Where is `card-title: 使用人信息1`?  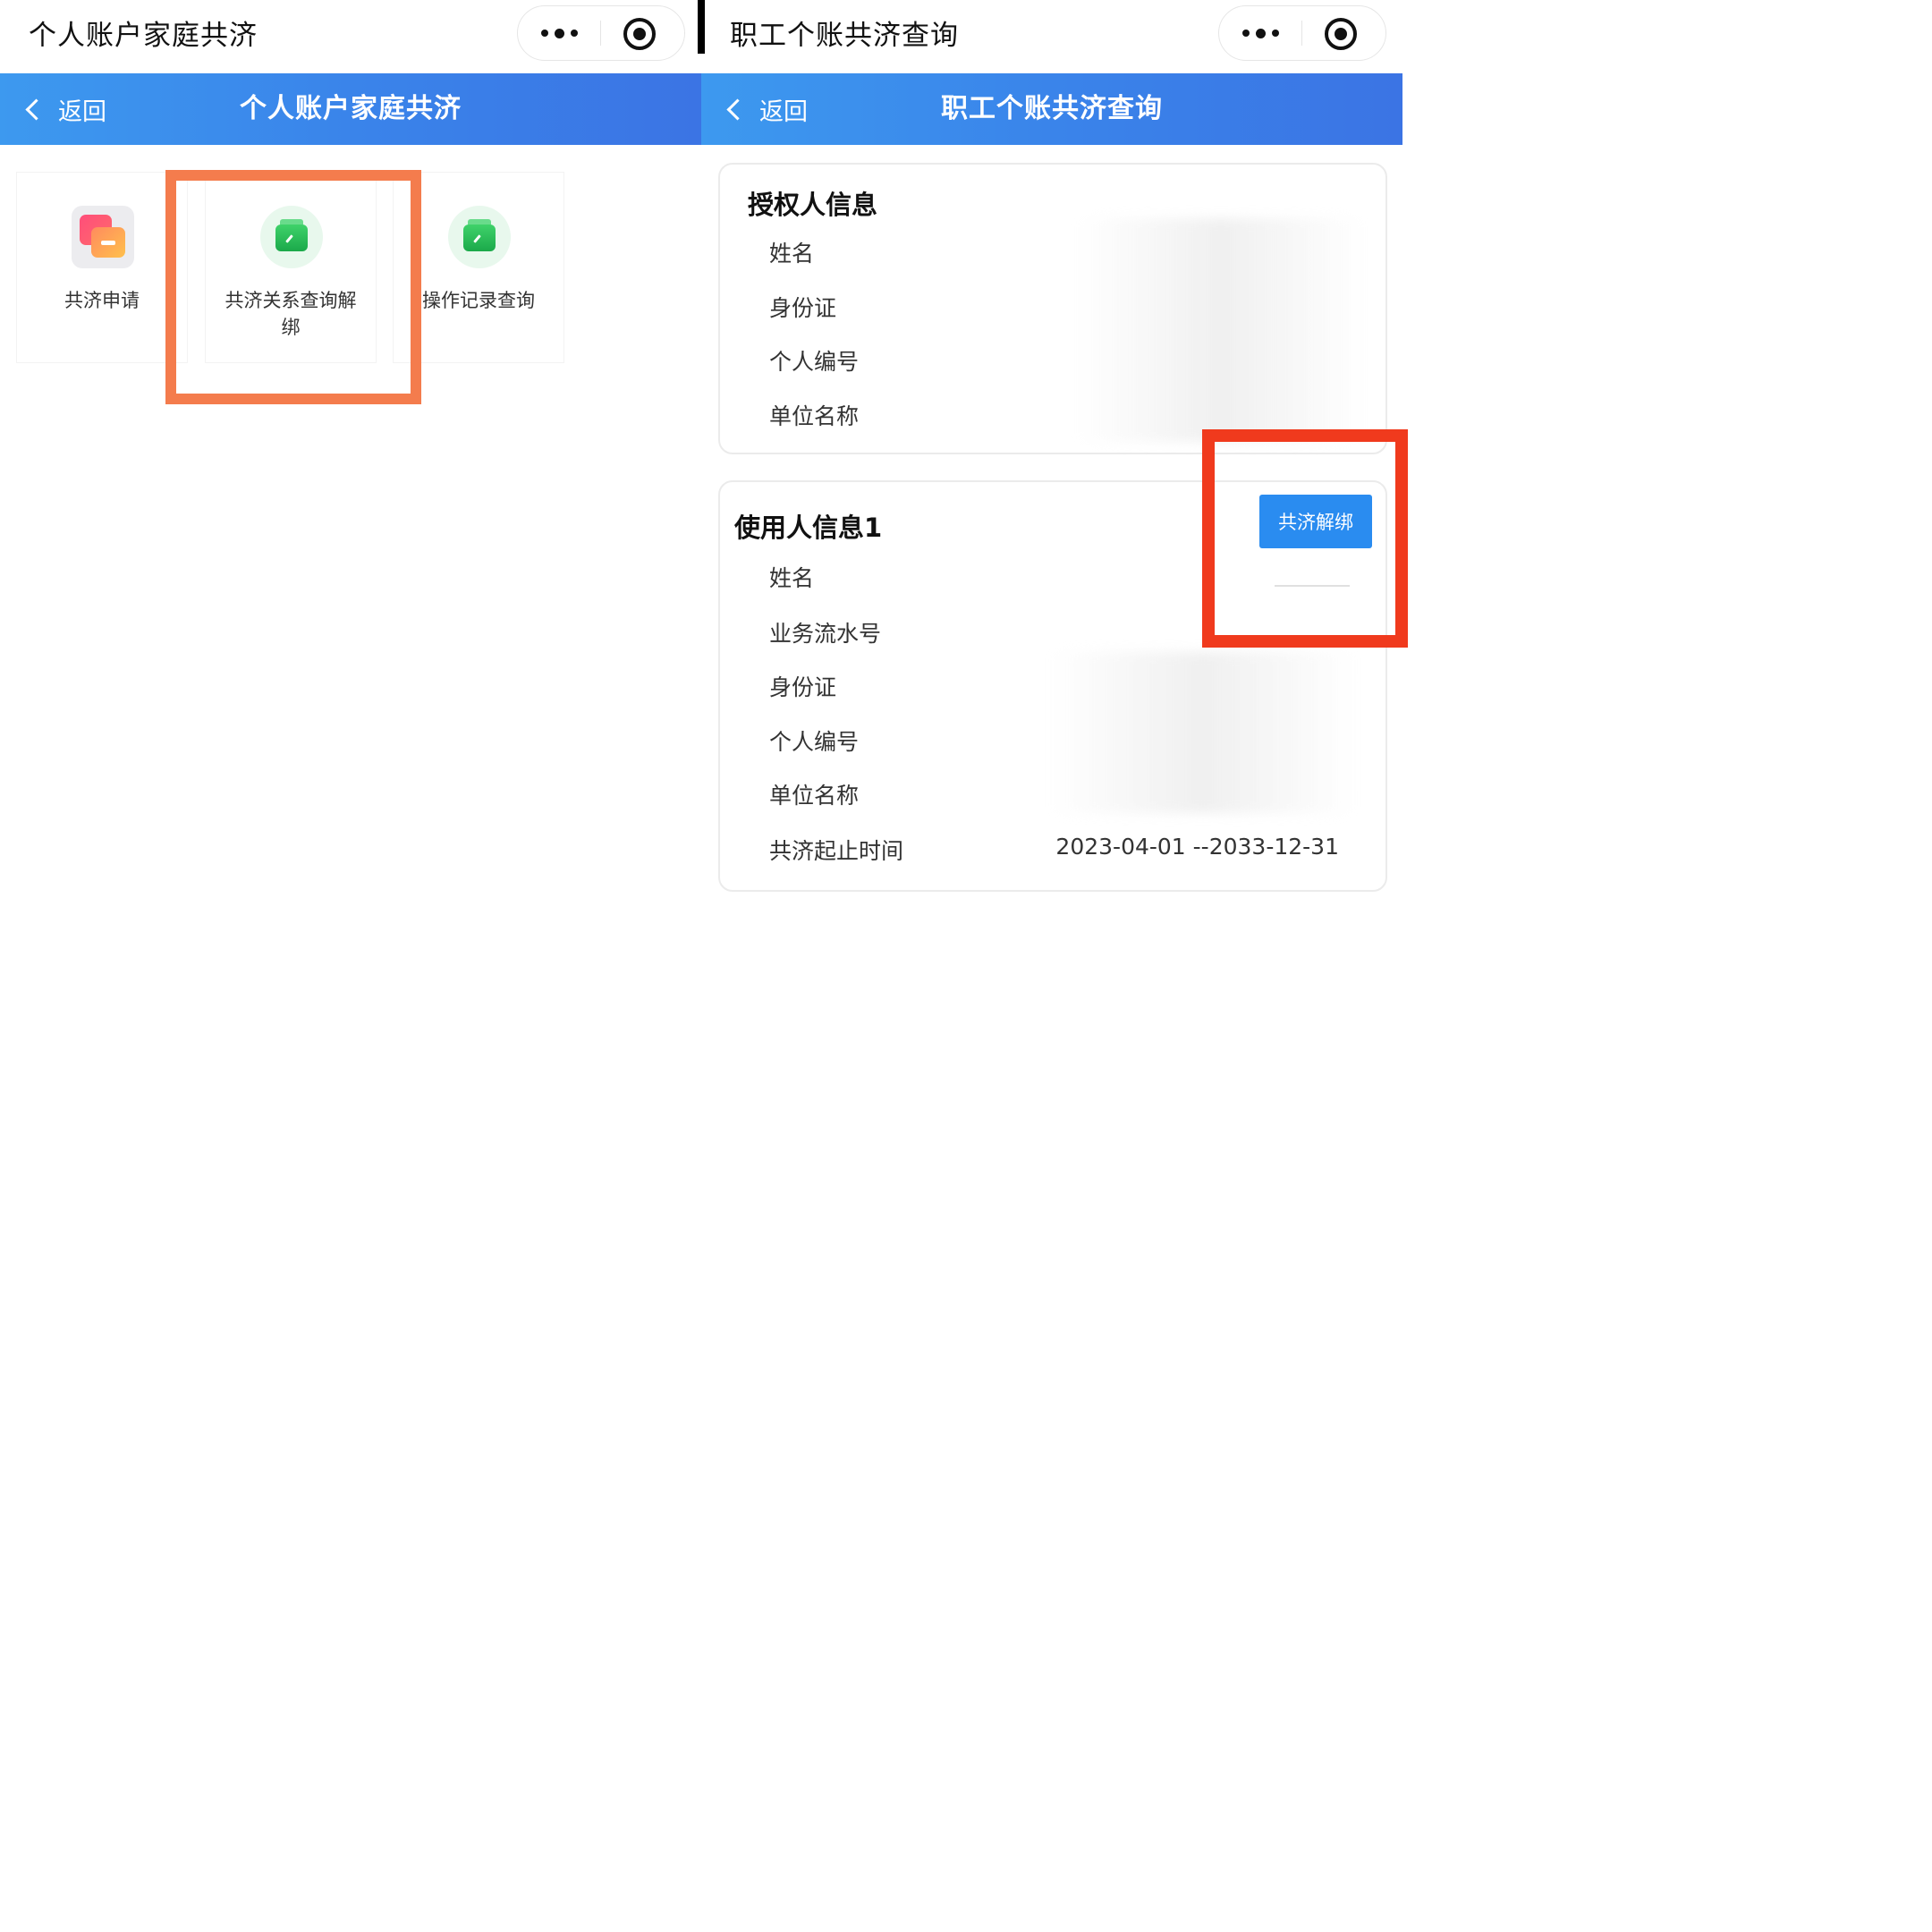 card-title: 使用人信息1 is located at coordinates (808, 528).